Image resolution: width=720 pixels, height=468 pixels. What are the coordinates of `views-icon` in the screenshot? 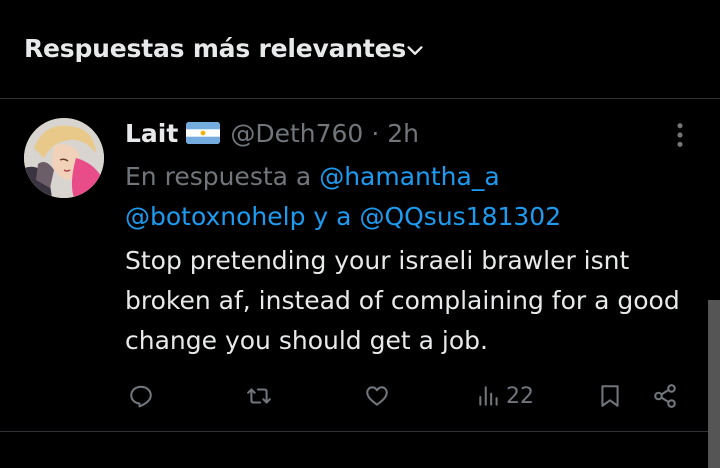 It's located at (488, 396).